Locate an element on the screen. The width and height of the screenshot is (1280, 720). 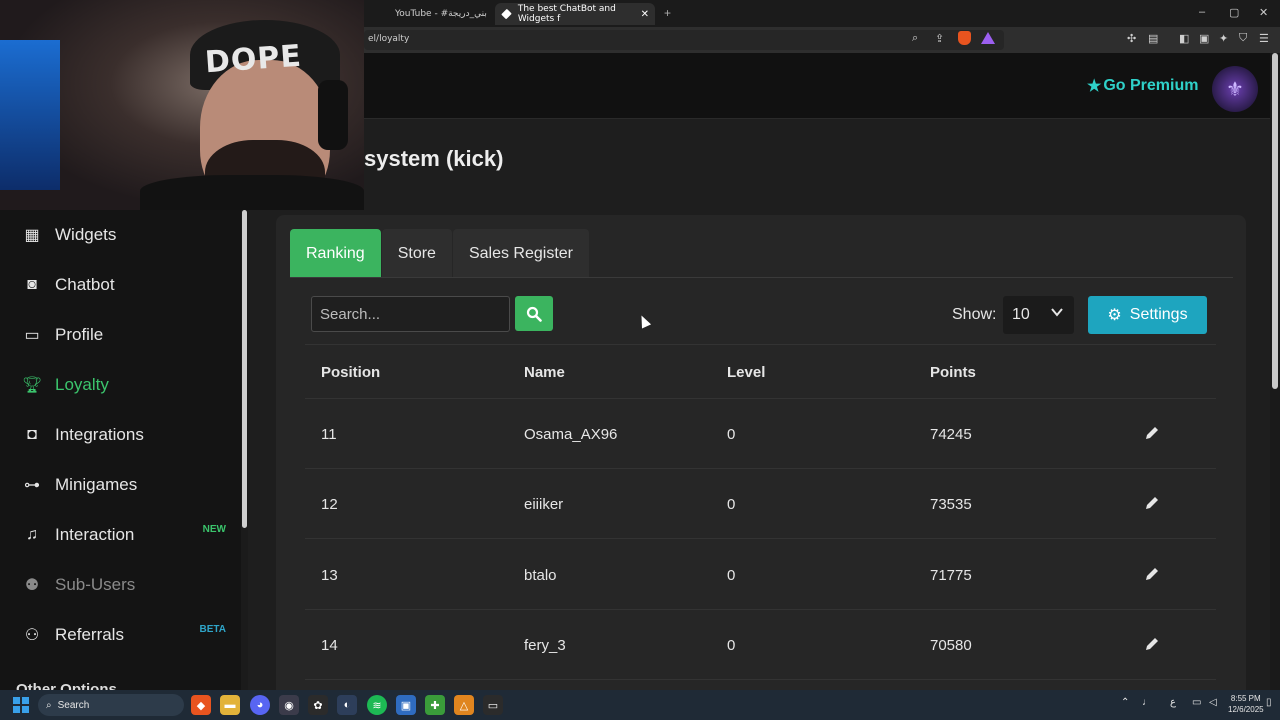
avatar: ⚜ is located at coordinates (1235, 89).